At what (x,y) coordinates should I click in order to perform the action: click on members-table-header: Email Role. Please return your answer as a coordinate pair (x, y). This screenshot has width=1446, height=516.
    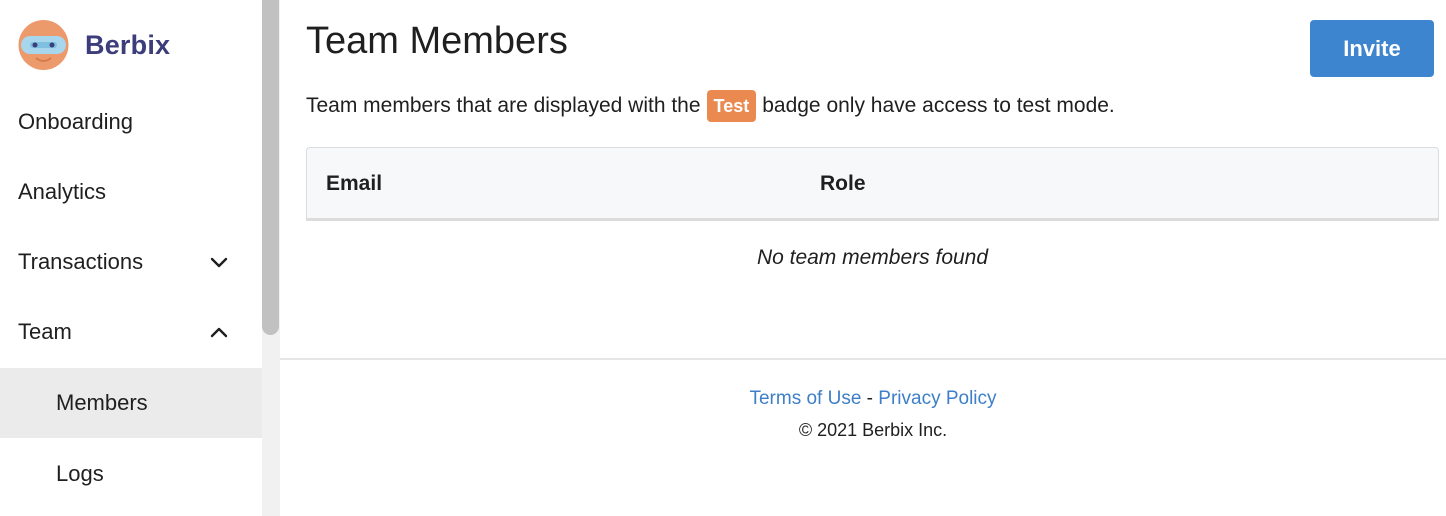
    Looking at the image, I should click on (872, 184).